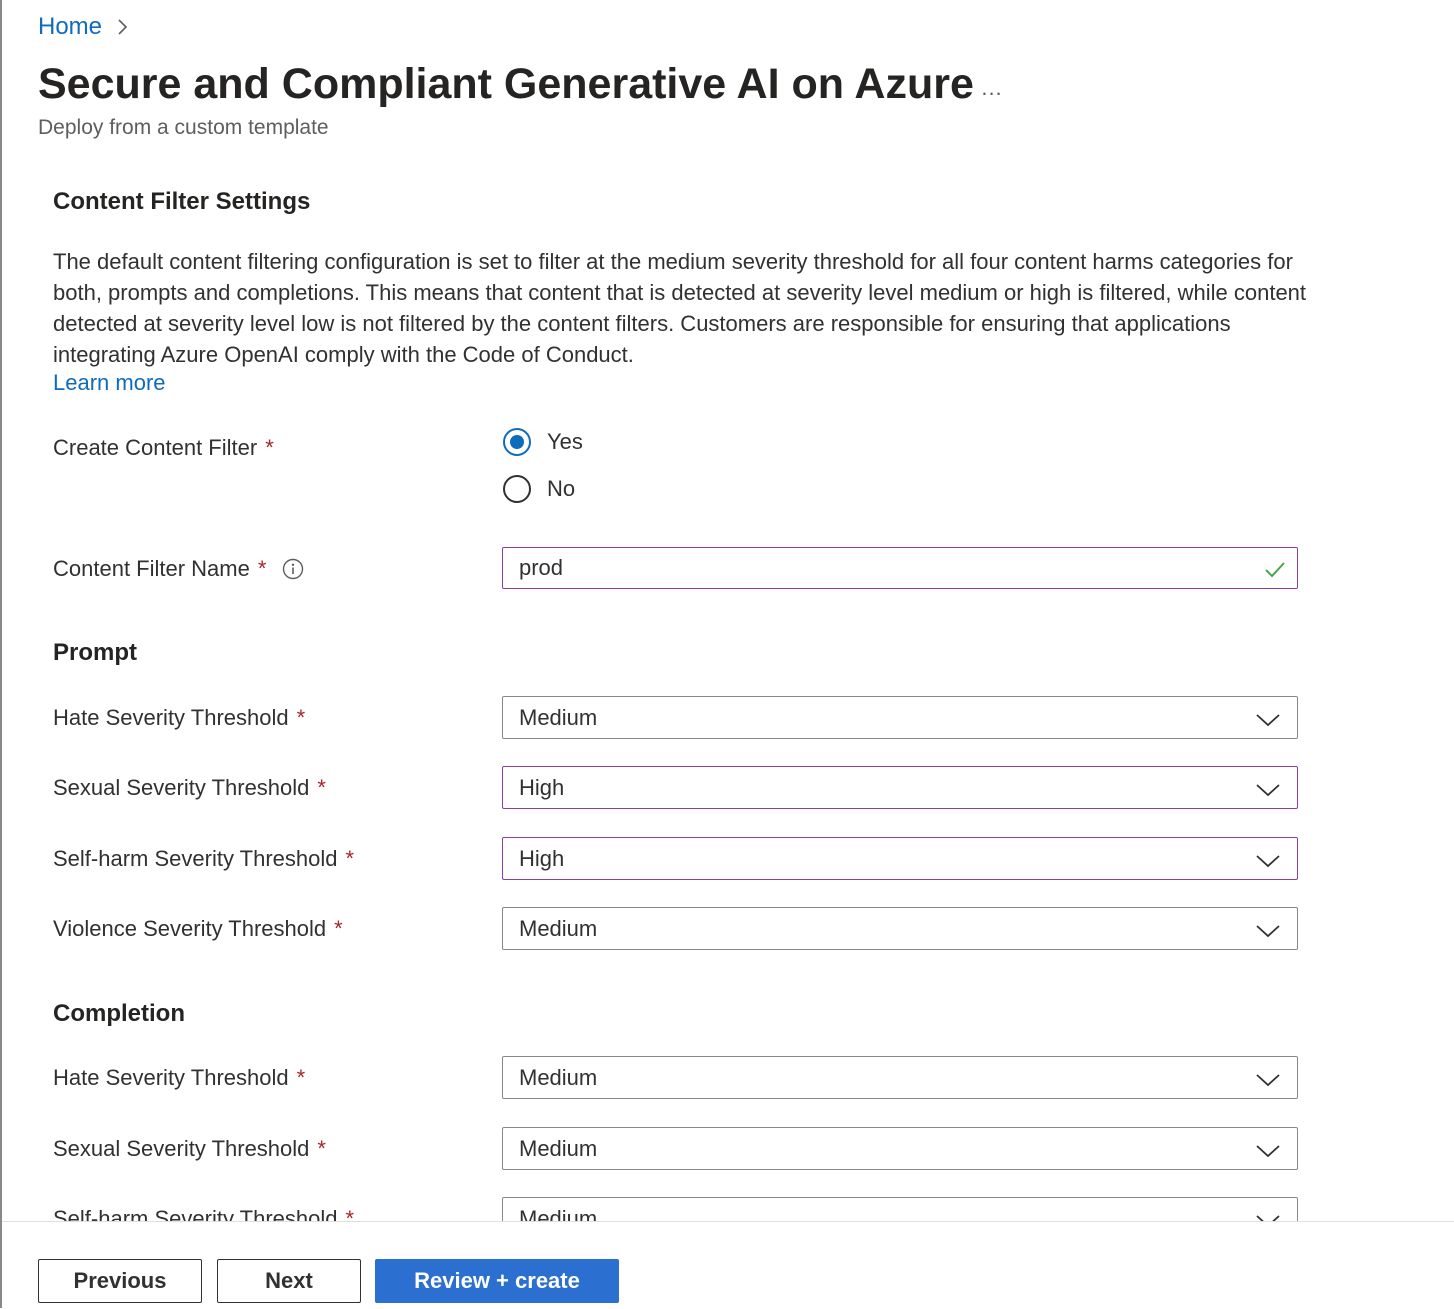 The image size is (1454, 1309). I want to click on page-subtitle: Deploy from a custom template, so click(183, 127).